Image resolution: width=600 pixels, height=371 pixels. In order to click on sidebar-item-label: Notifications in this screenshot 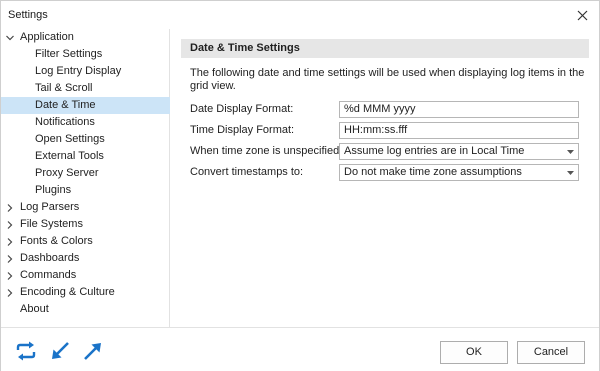, I will do `click(65, 122)`.